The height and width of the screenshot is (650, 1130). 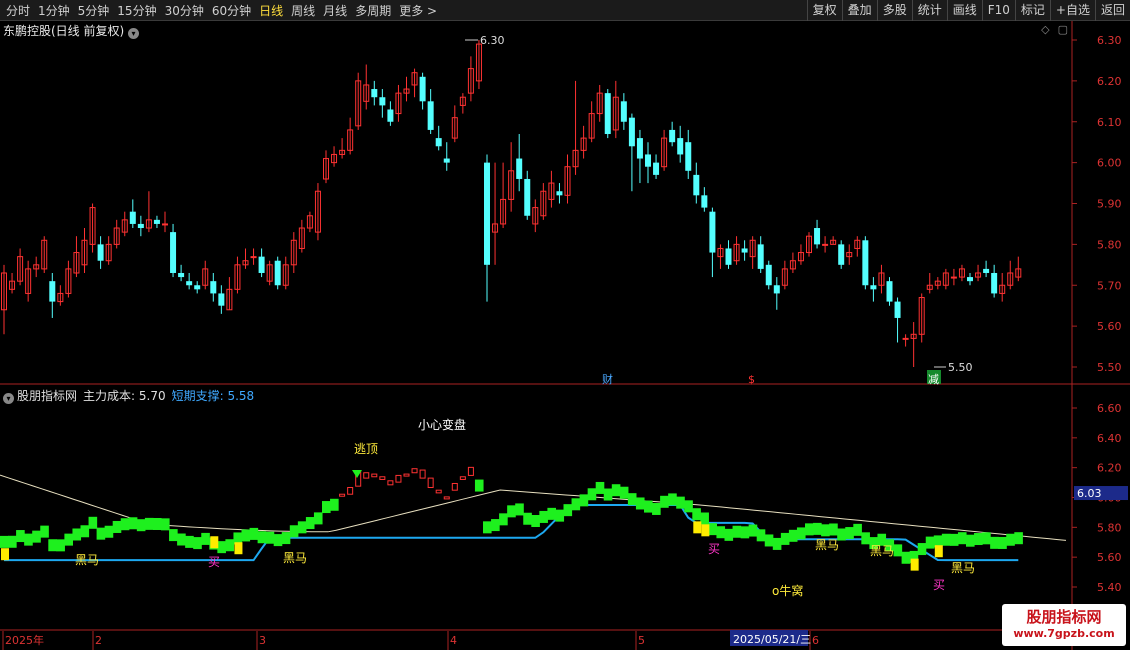 I want to click on period-tab-5: 60分钟, so click(x=231, y=10).